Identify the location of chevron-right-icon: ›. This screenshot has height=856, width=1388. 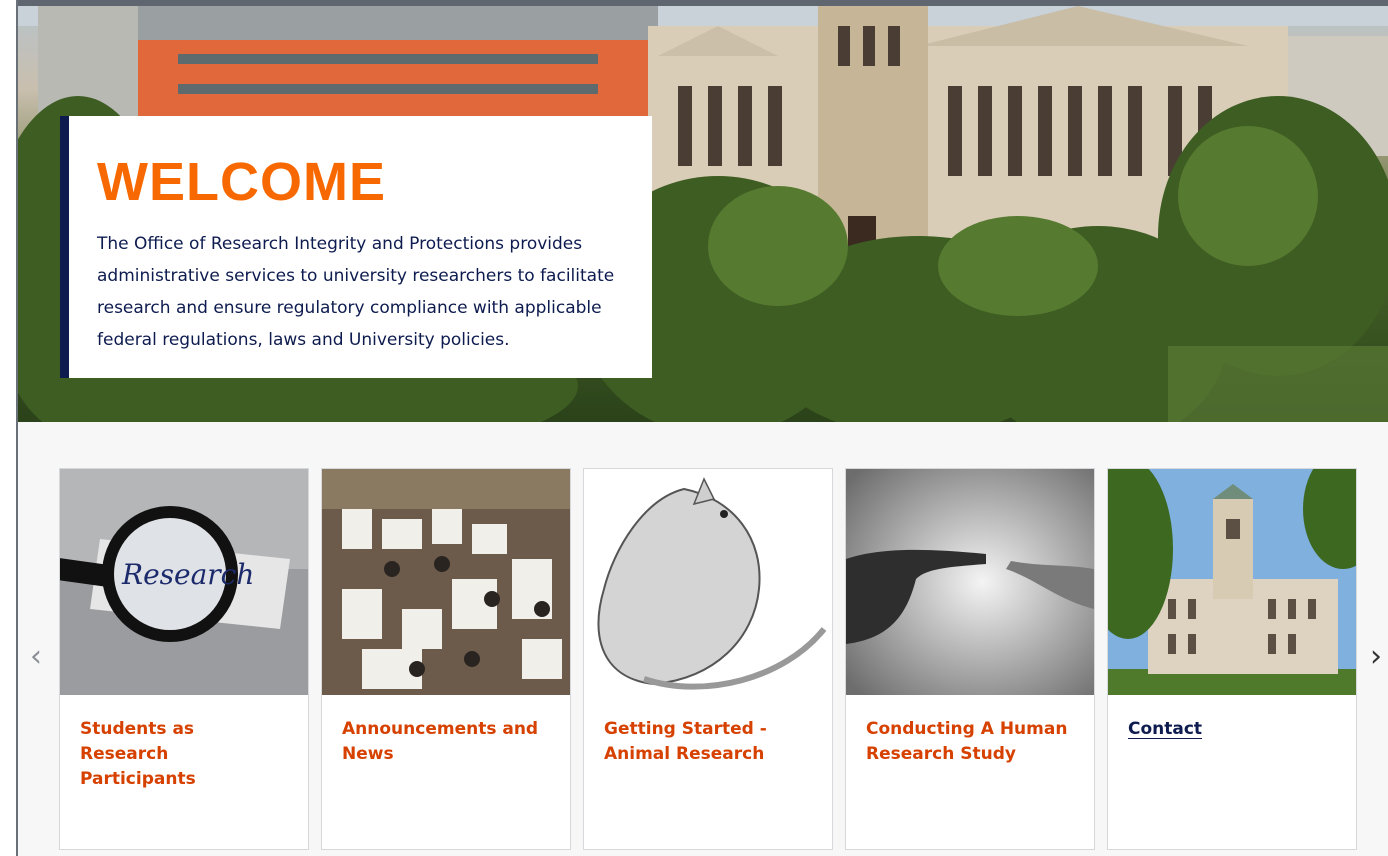
(1376, 657).